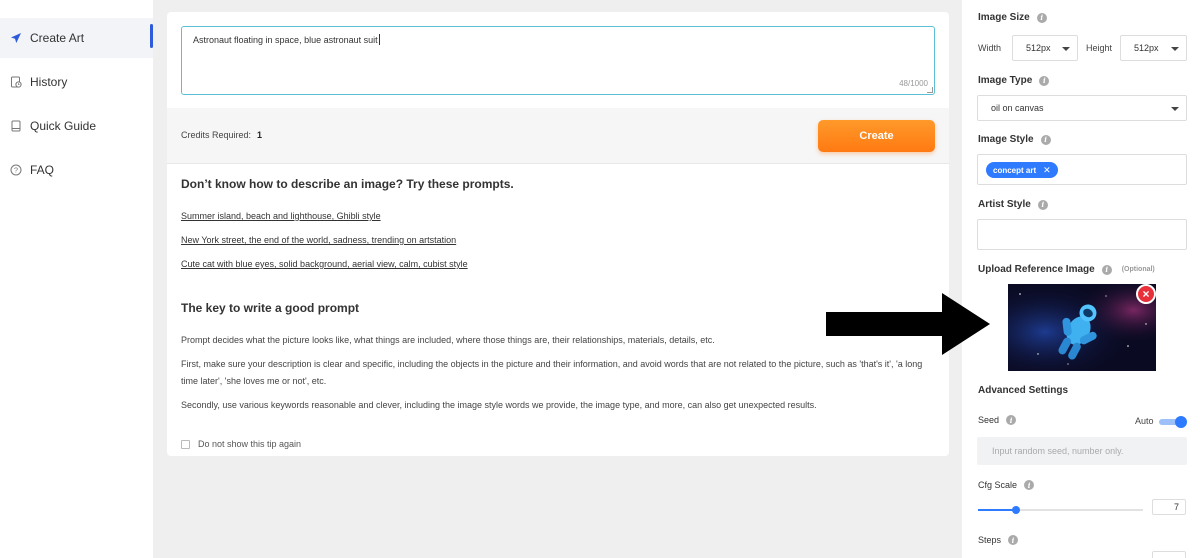 This screenshot has width=1200, height=558. What do you see at coordinates (1012, 17) in the screenshot?
I see `image-size-label: Image Size i` at bounding box center [1012, 17].